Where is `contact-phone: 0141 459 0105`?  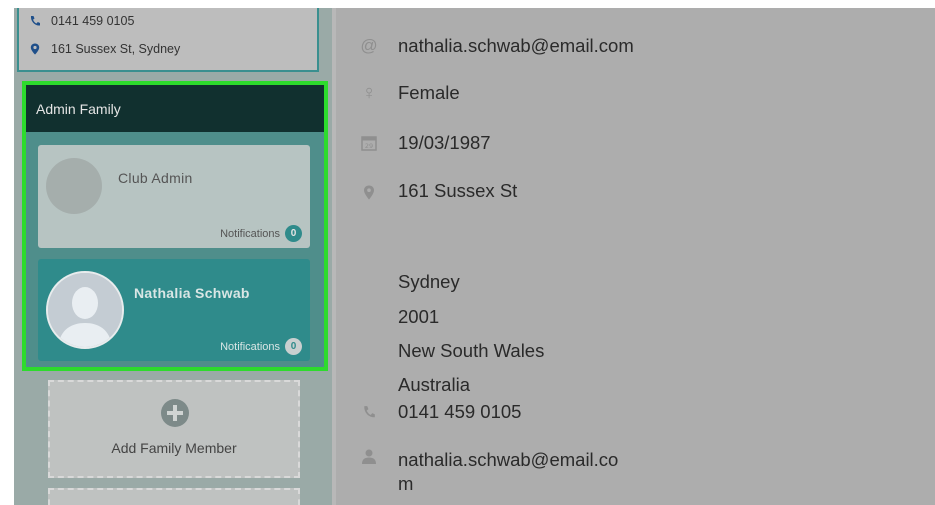
contact-phone: 0141 459 0105 is located at coordinates (93, 21).